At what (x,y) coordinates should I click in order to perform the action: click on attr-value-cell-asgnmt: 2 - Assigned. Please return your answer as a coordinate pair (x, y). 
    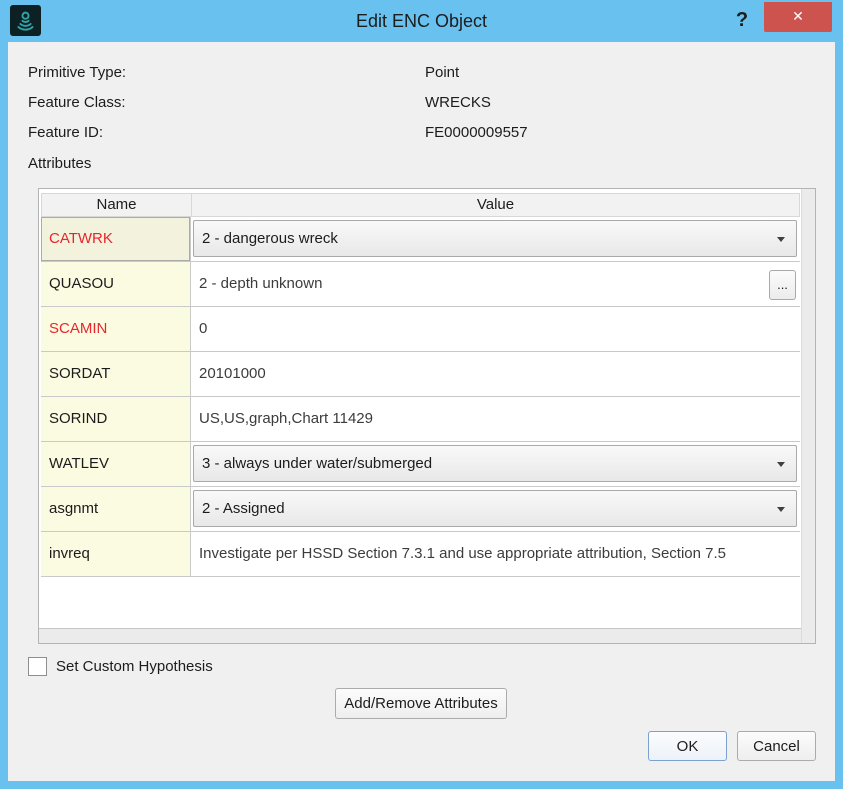
    Looking at the image, I should click on (495, 509).